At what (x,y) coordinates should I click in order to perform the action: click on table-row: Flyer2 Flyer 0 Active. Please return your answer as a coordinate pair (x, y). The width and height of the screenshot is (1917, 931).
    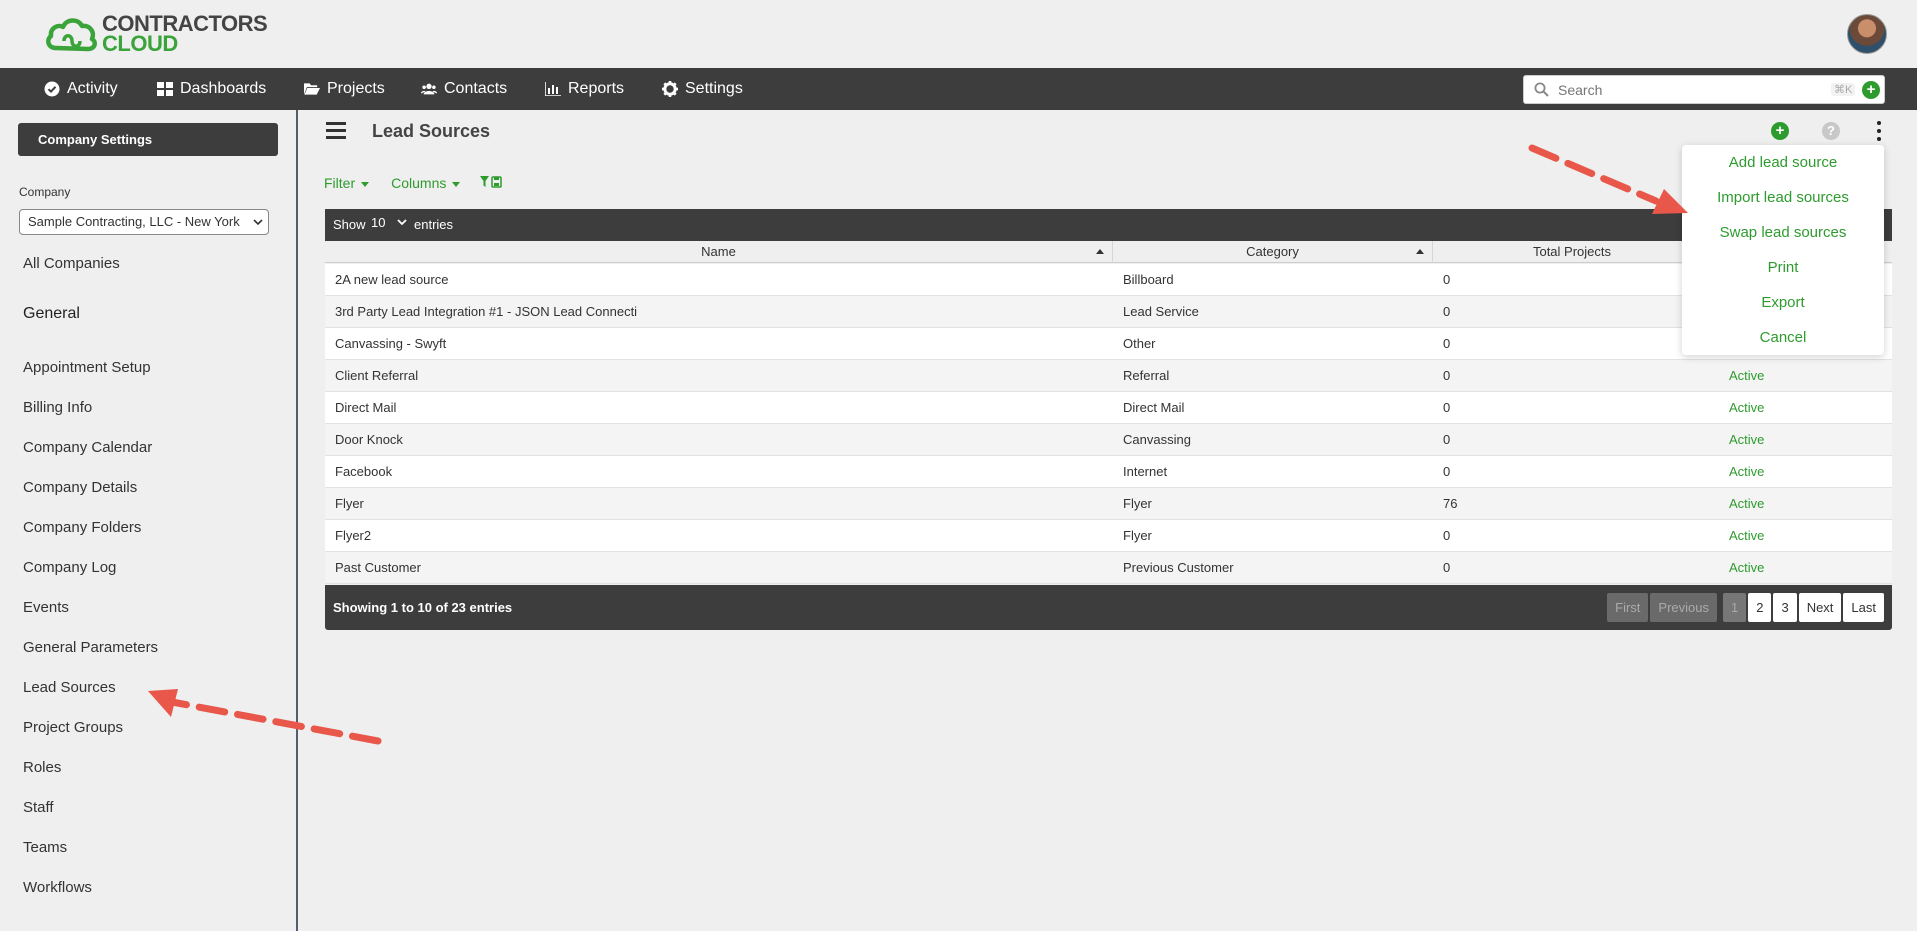
    Looking at the image, I should click on (1108, 536).